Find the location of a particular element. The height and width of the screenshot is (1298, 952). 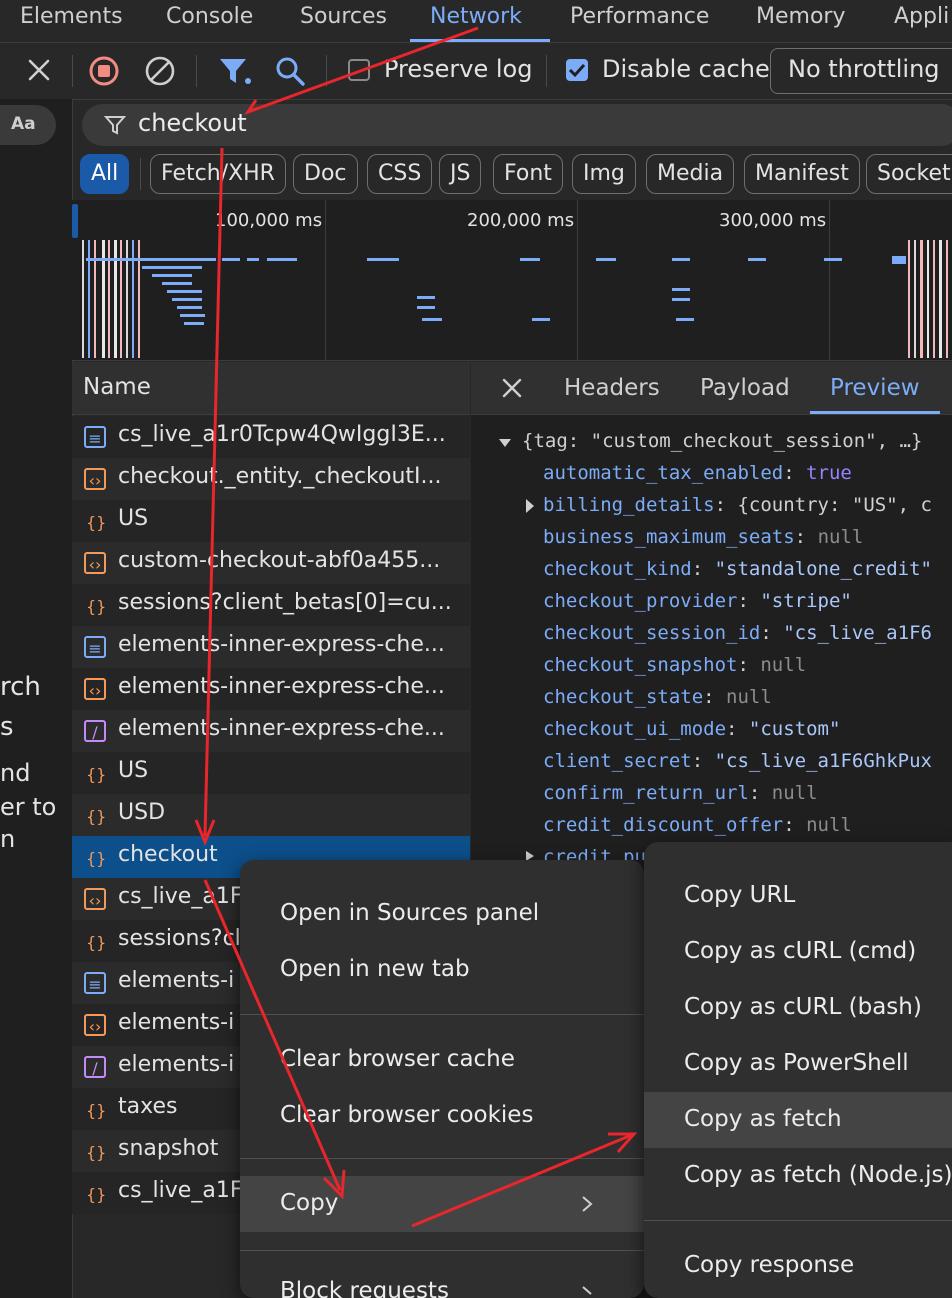

preview-property: credit_discount_offer: null is located at coordinates (697, 825).